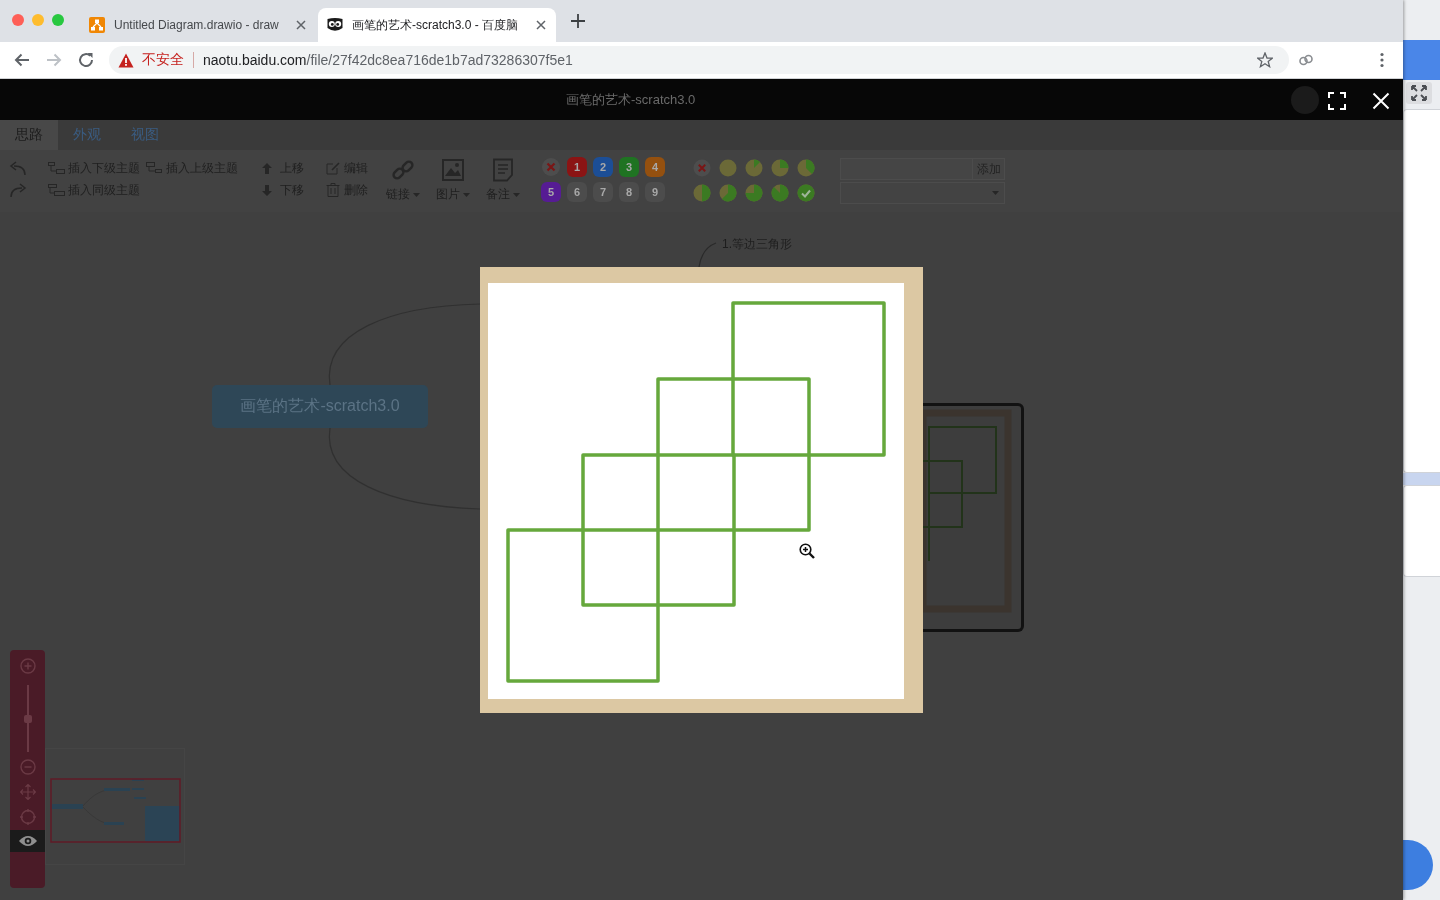 This screenshot has width=1440, height=900. What do you see at coordinates (699, 60) in the screenshot?
I see `address-bar: 不安全 naotu.baidu.com/file/27f42dc8ea716de1b7ad73286307f5e1` at bounding box center [699, 60].